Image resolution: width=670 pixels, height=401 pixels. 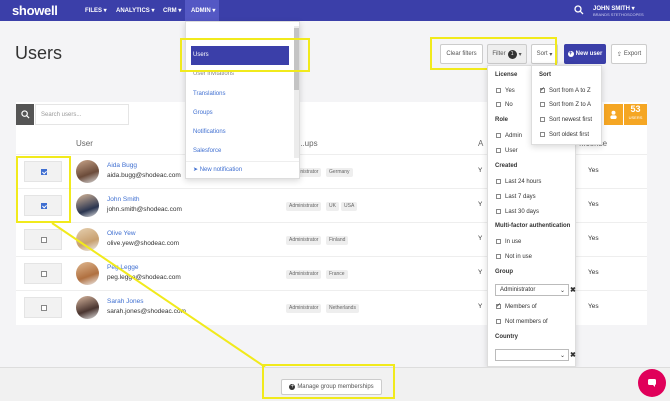 I want to click on nav-admin: ADMIN ▾, so click(x=203, y=10).